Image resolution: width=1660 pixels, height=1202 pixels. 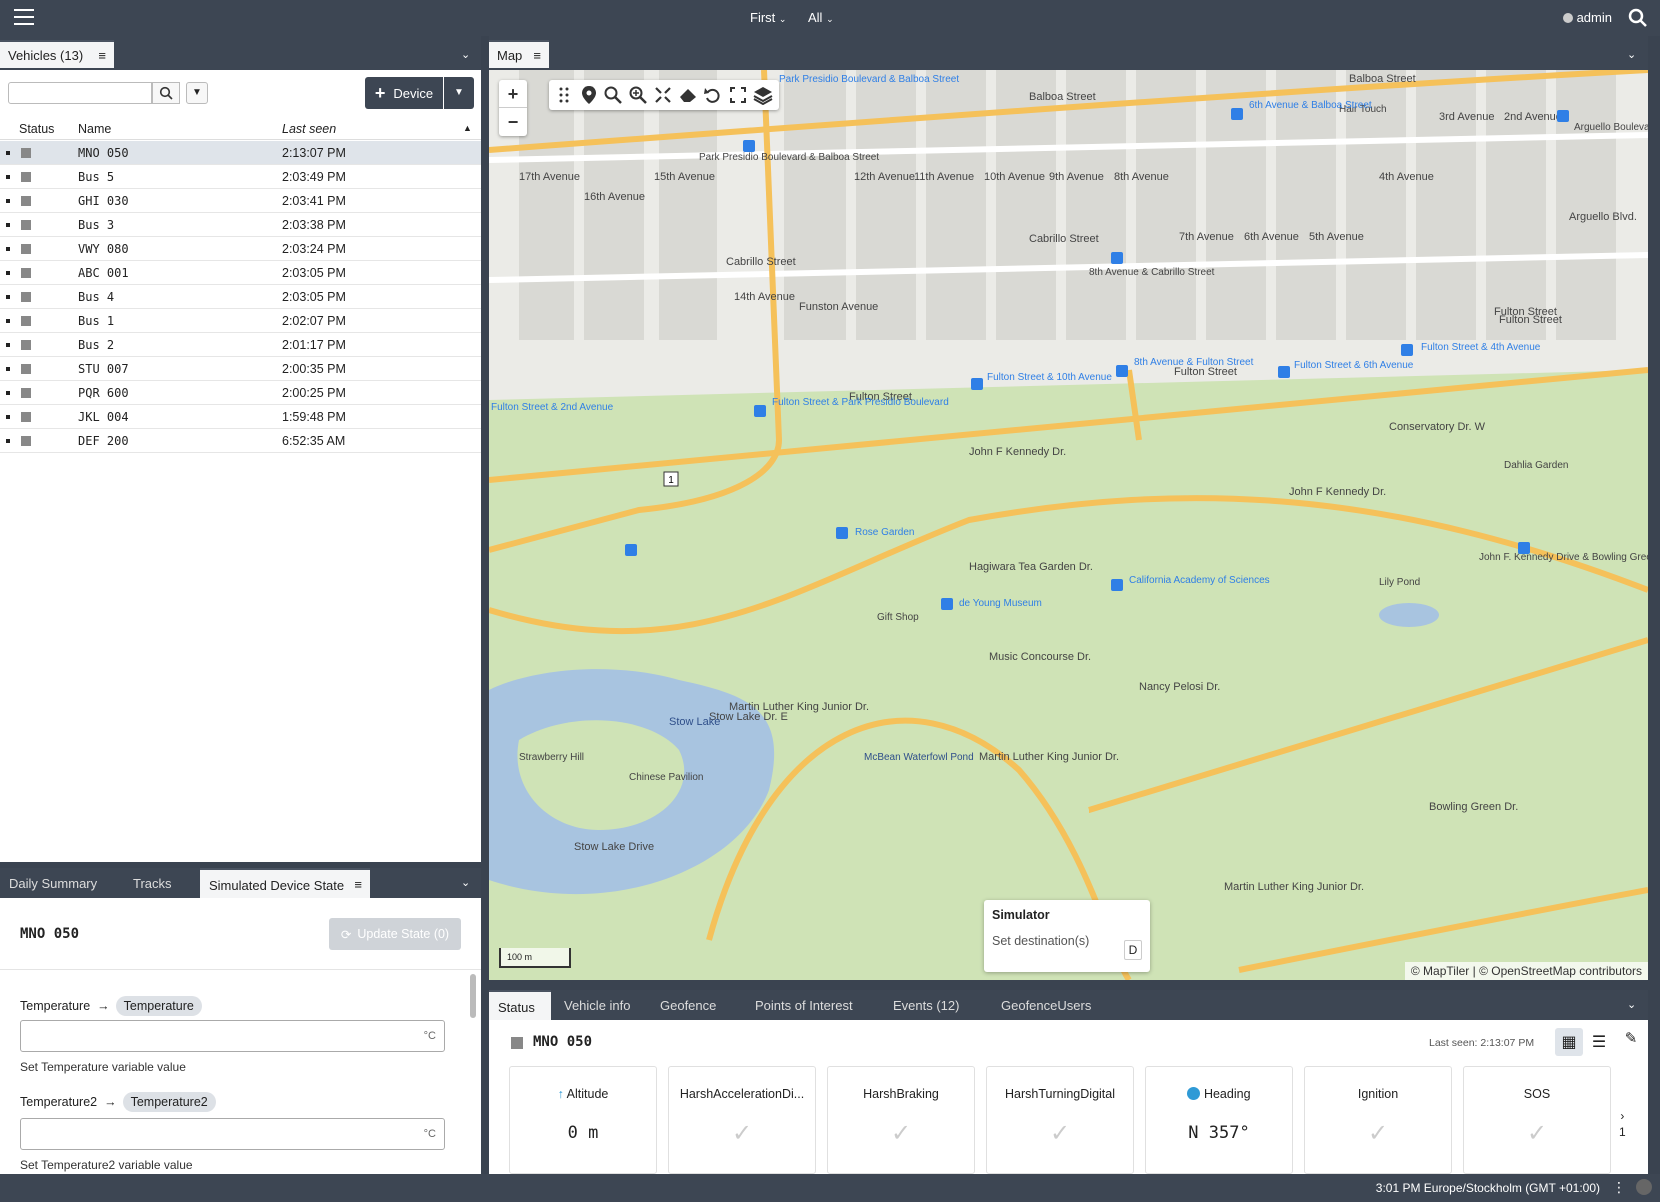 I want to click on tab-simulated-device-state: Simulated Device State ≡, so click(x=285, y=883).